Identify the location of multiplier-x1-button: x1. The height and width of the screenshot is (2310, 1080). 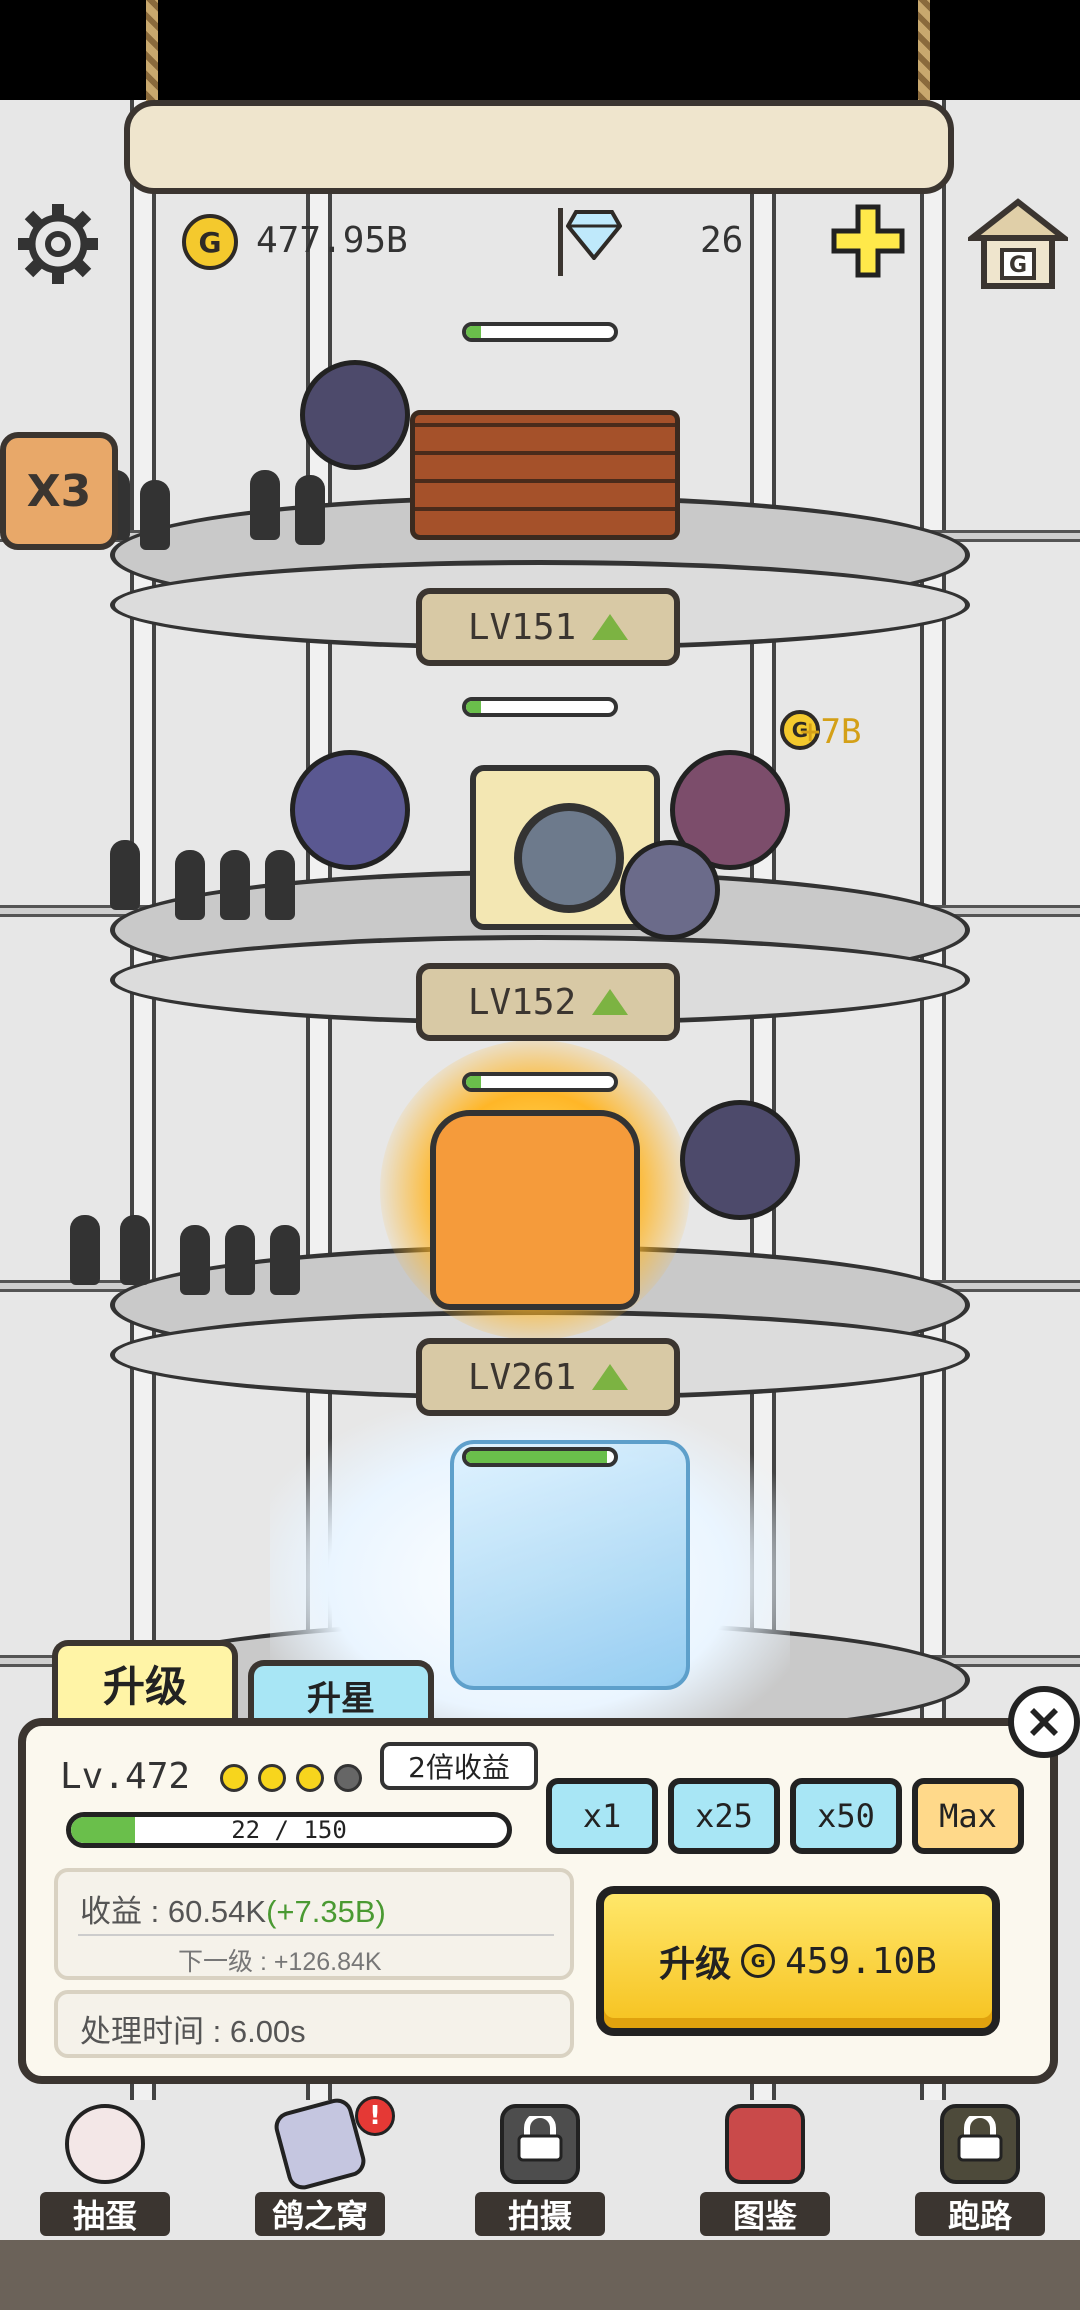
(602, 1816).